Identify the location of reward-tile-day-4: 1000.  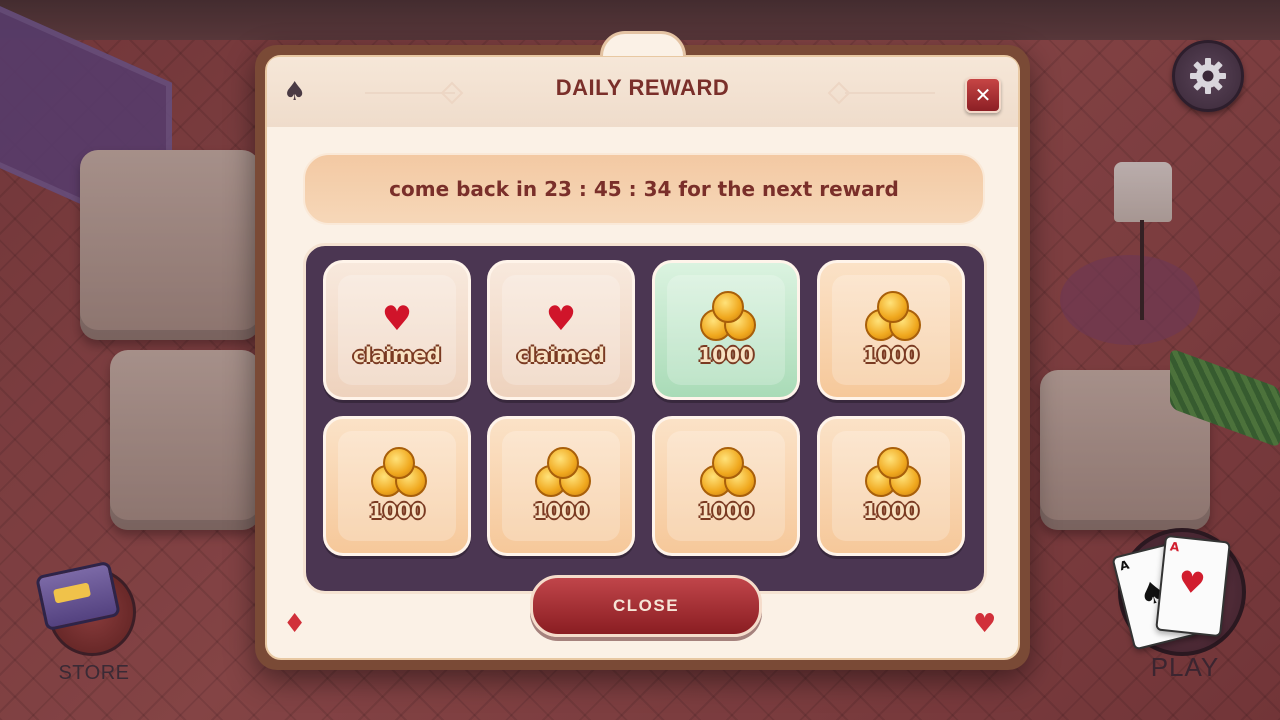
(891, 330).